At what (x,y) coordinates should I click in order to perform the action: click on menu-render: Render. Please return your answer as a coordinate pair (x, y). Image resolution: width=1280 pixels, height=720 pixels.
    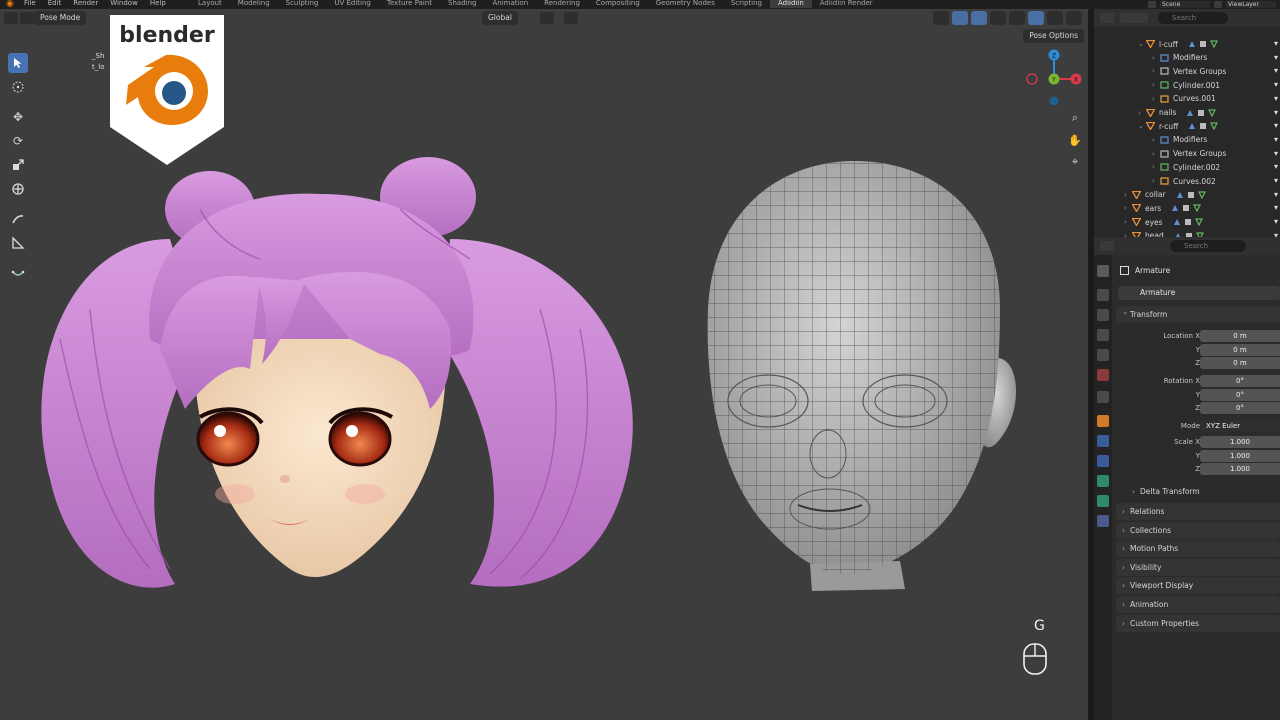
    Looking at the image, I should click on (85, 4).